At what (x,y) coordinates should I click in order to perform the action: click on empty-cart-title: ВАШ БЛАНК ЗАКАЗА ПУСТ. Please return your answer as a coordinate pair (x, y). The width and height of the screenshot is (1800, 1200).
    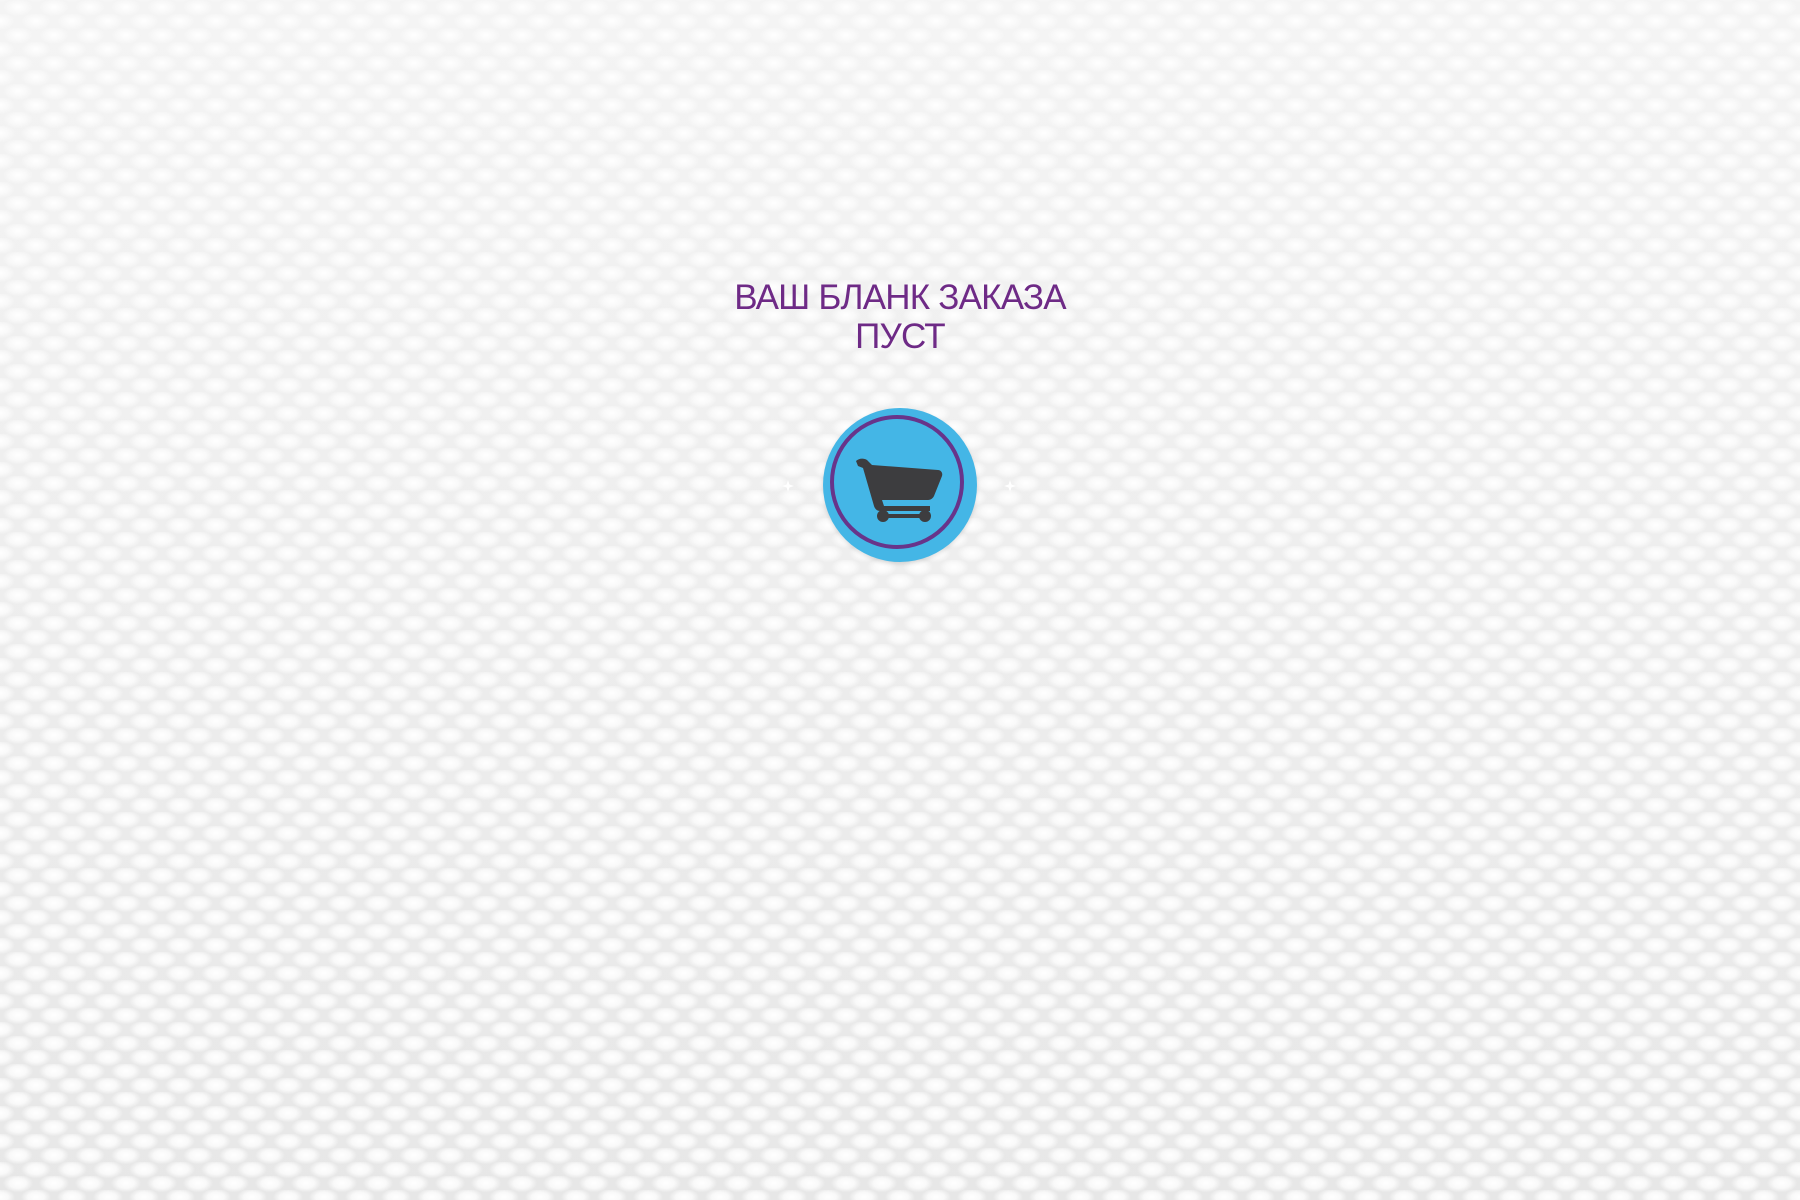
    Looking at the image, I should click on (900, 317).